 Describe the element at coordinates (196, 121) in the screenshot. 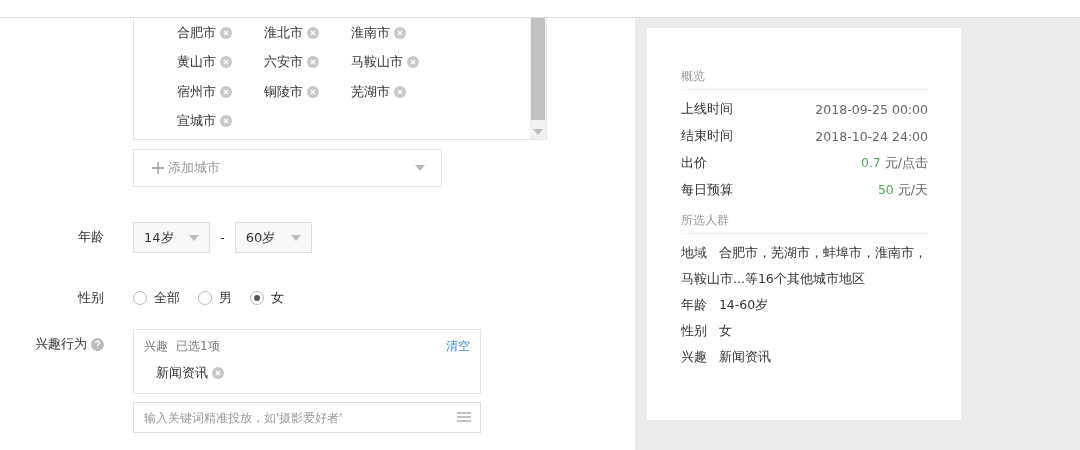

I see `city-tag: 宣城市` at that location.